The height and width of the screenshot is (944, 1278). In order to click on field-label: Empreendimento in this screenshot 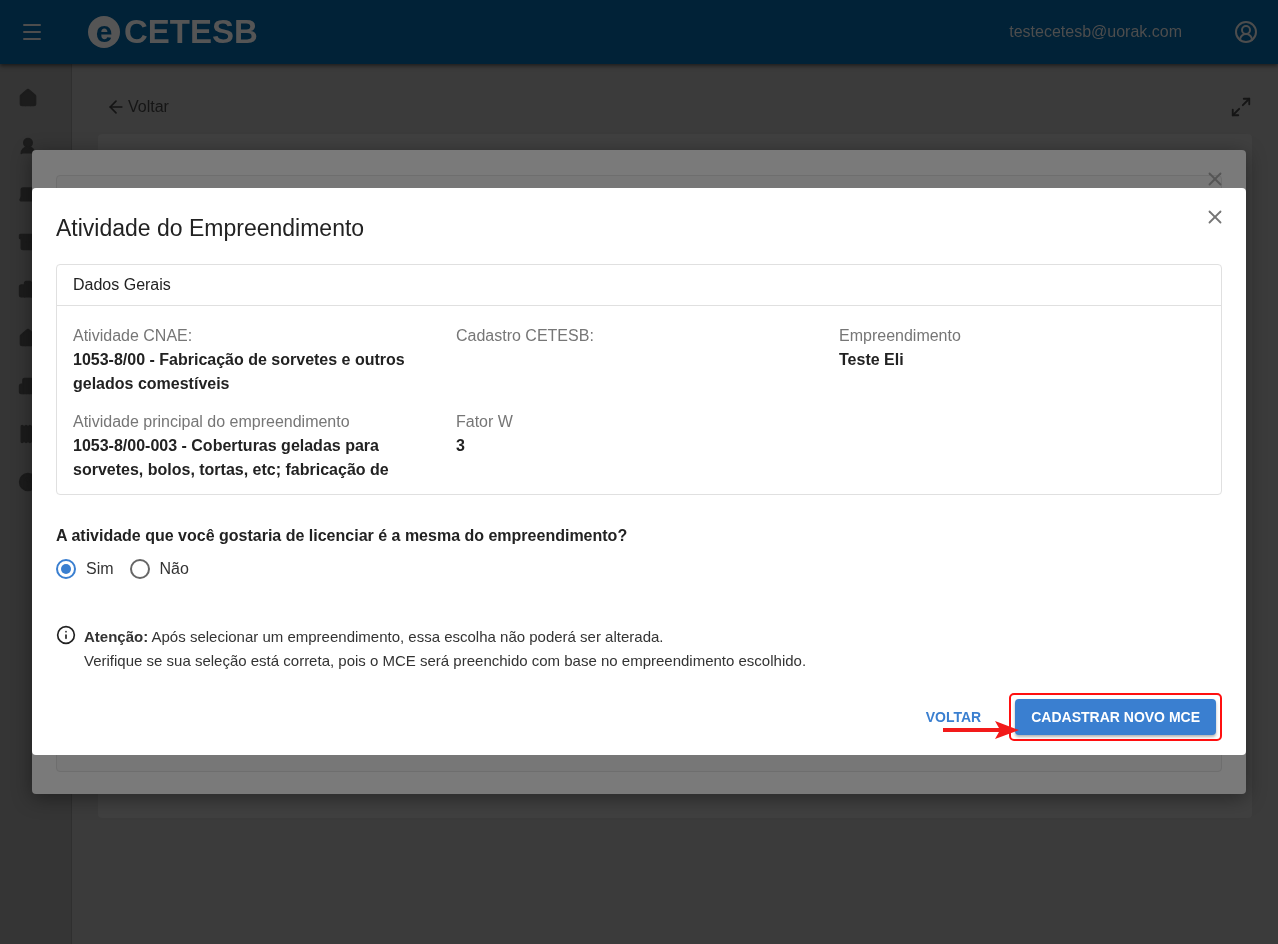, I will do `click(900, 336)`.